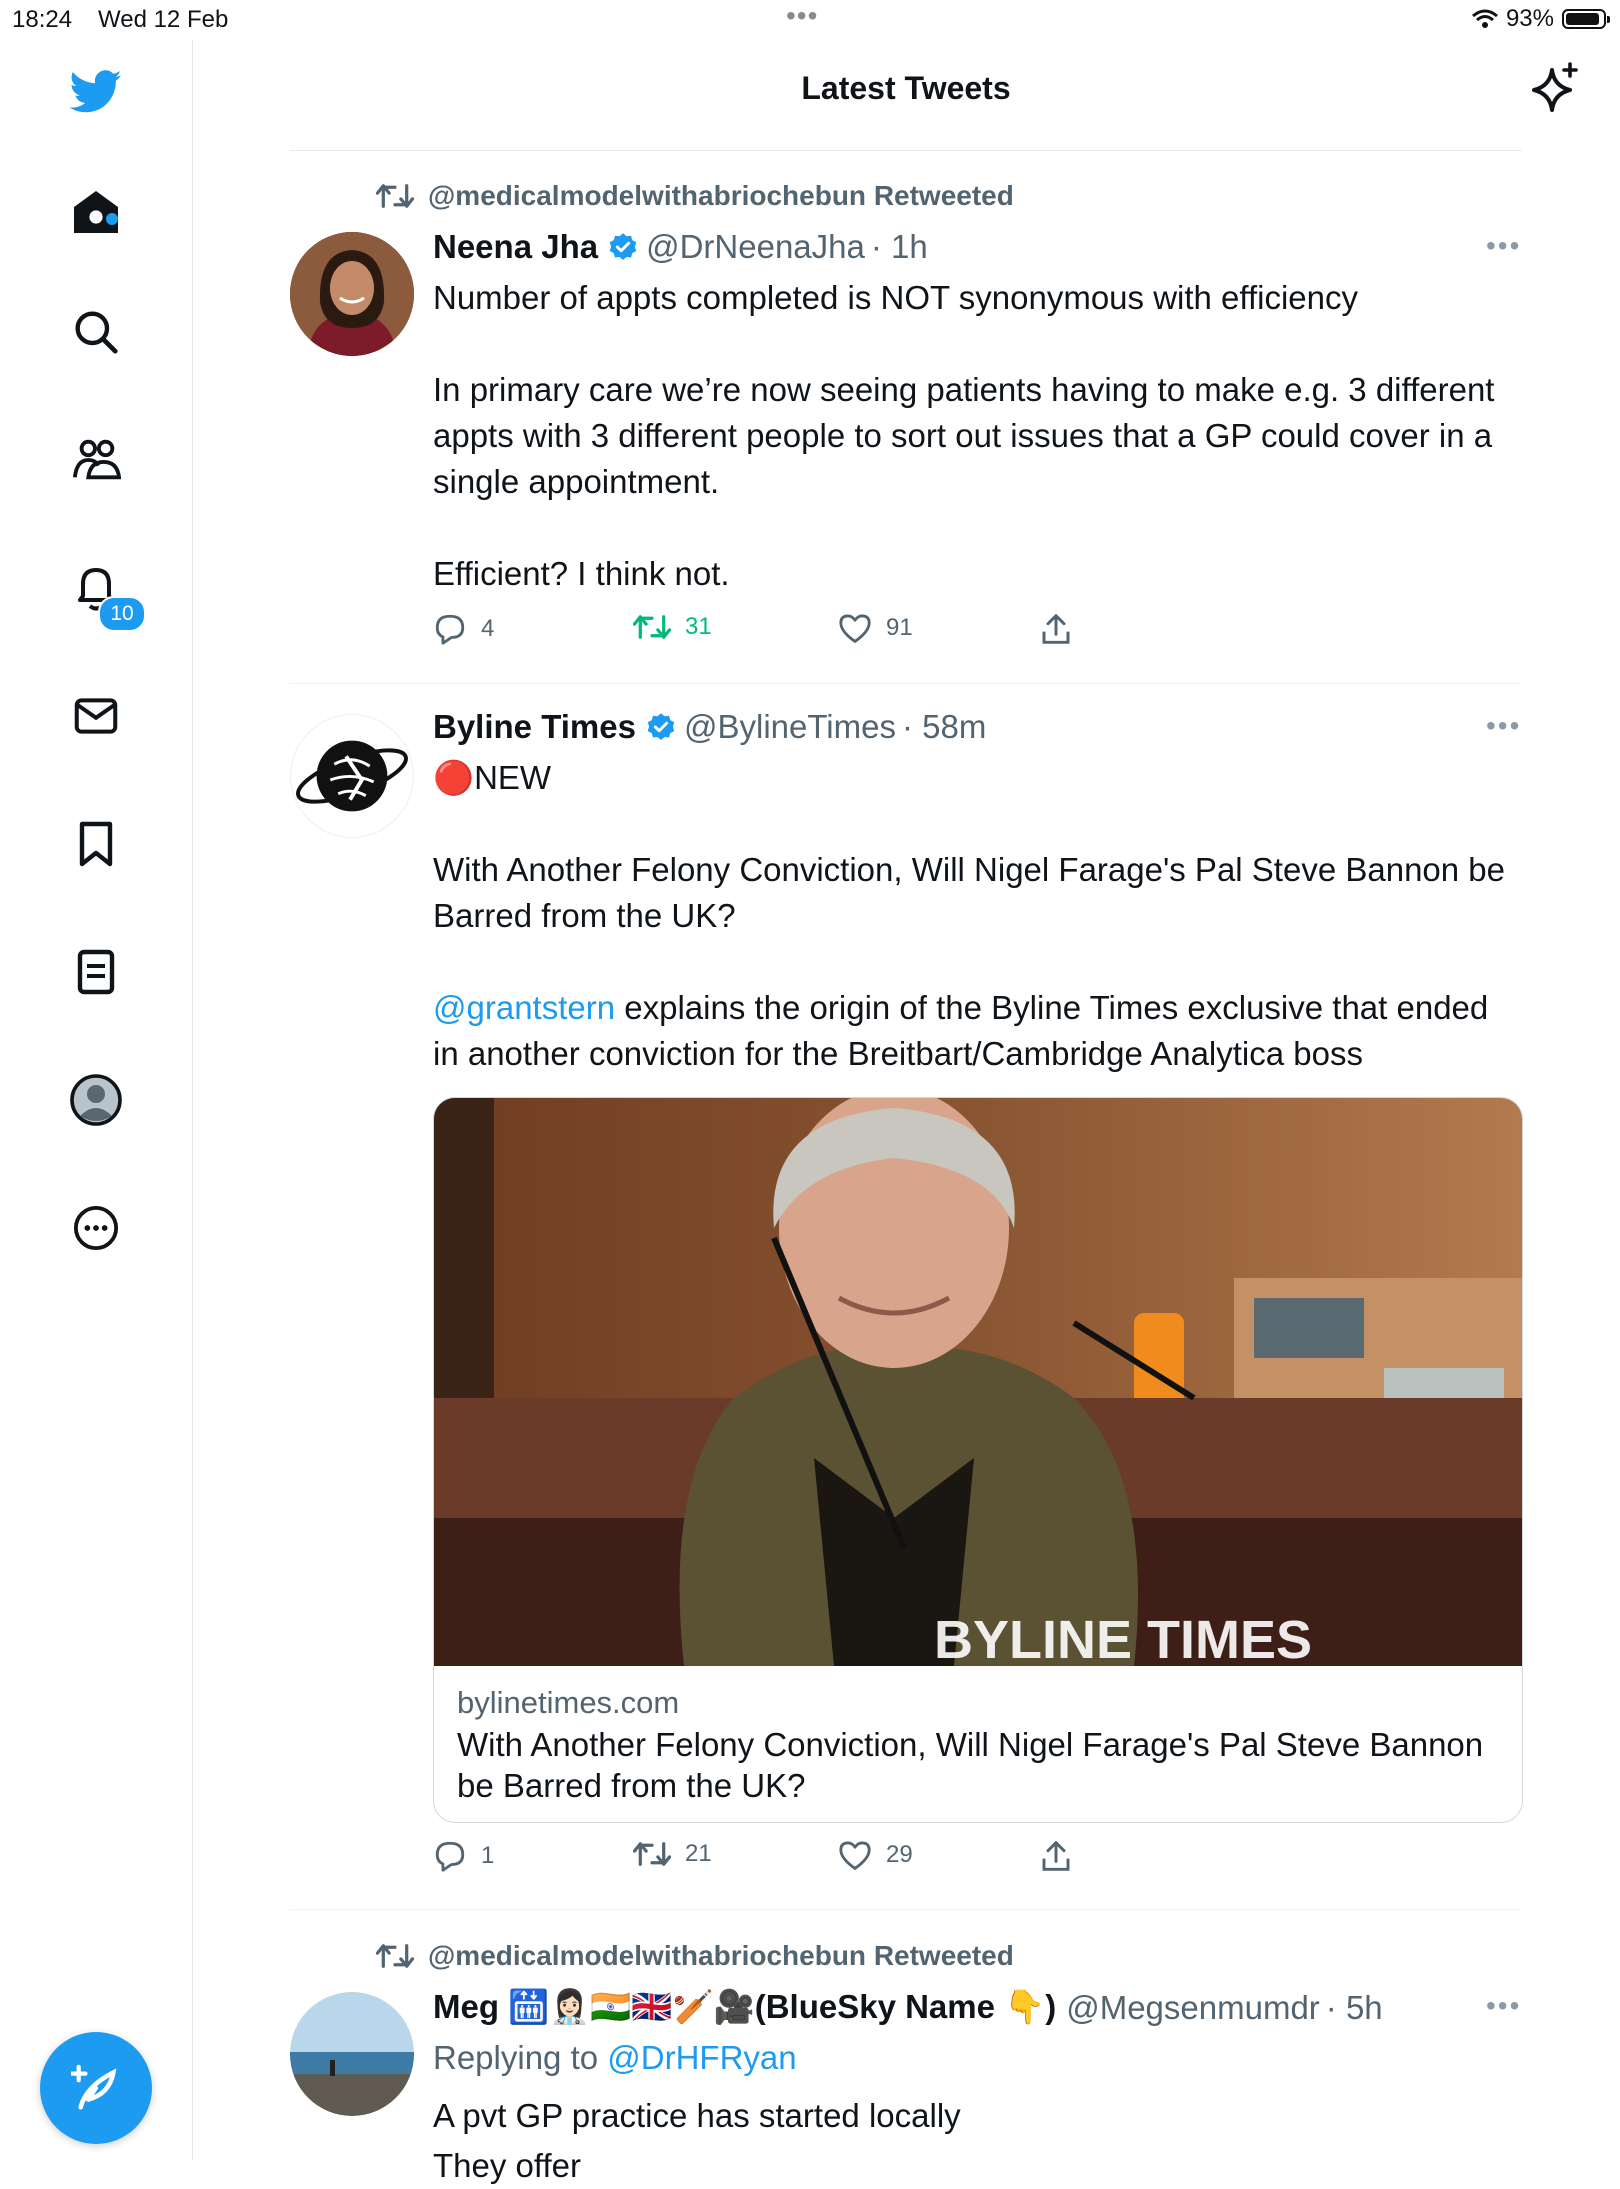  What do you see at coordinates (698, 1853) in the screenshot?
I see `retweet-count: 21` at bounding box center [698, 1853].